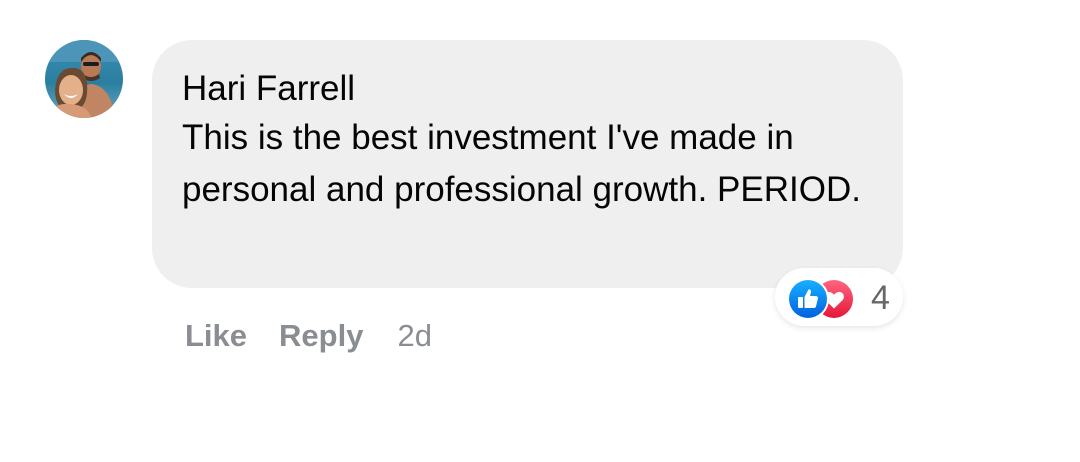  What do you see at coordinates (808, 299) in the screenshot?
I see `like-reaction-icon` at bounding box center [808, 299].